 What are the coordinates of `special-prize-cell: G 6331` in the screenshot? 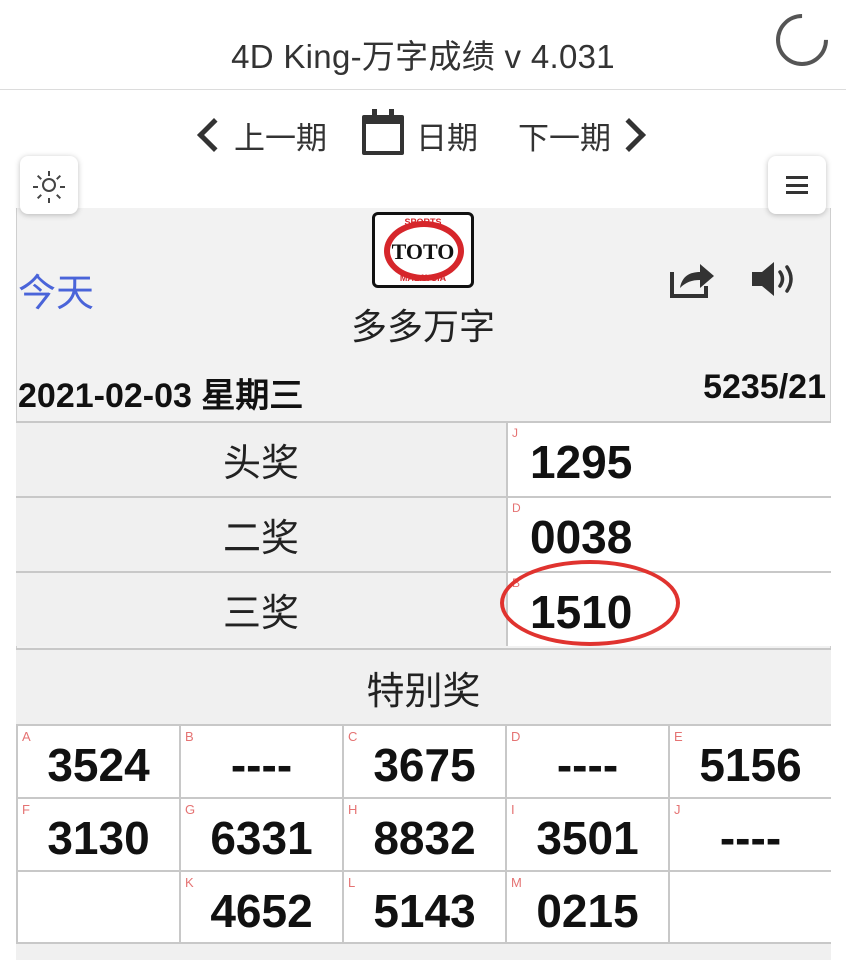 It's located at (260, 833).